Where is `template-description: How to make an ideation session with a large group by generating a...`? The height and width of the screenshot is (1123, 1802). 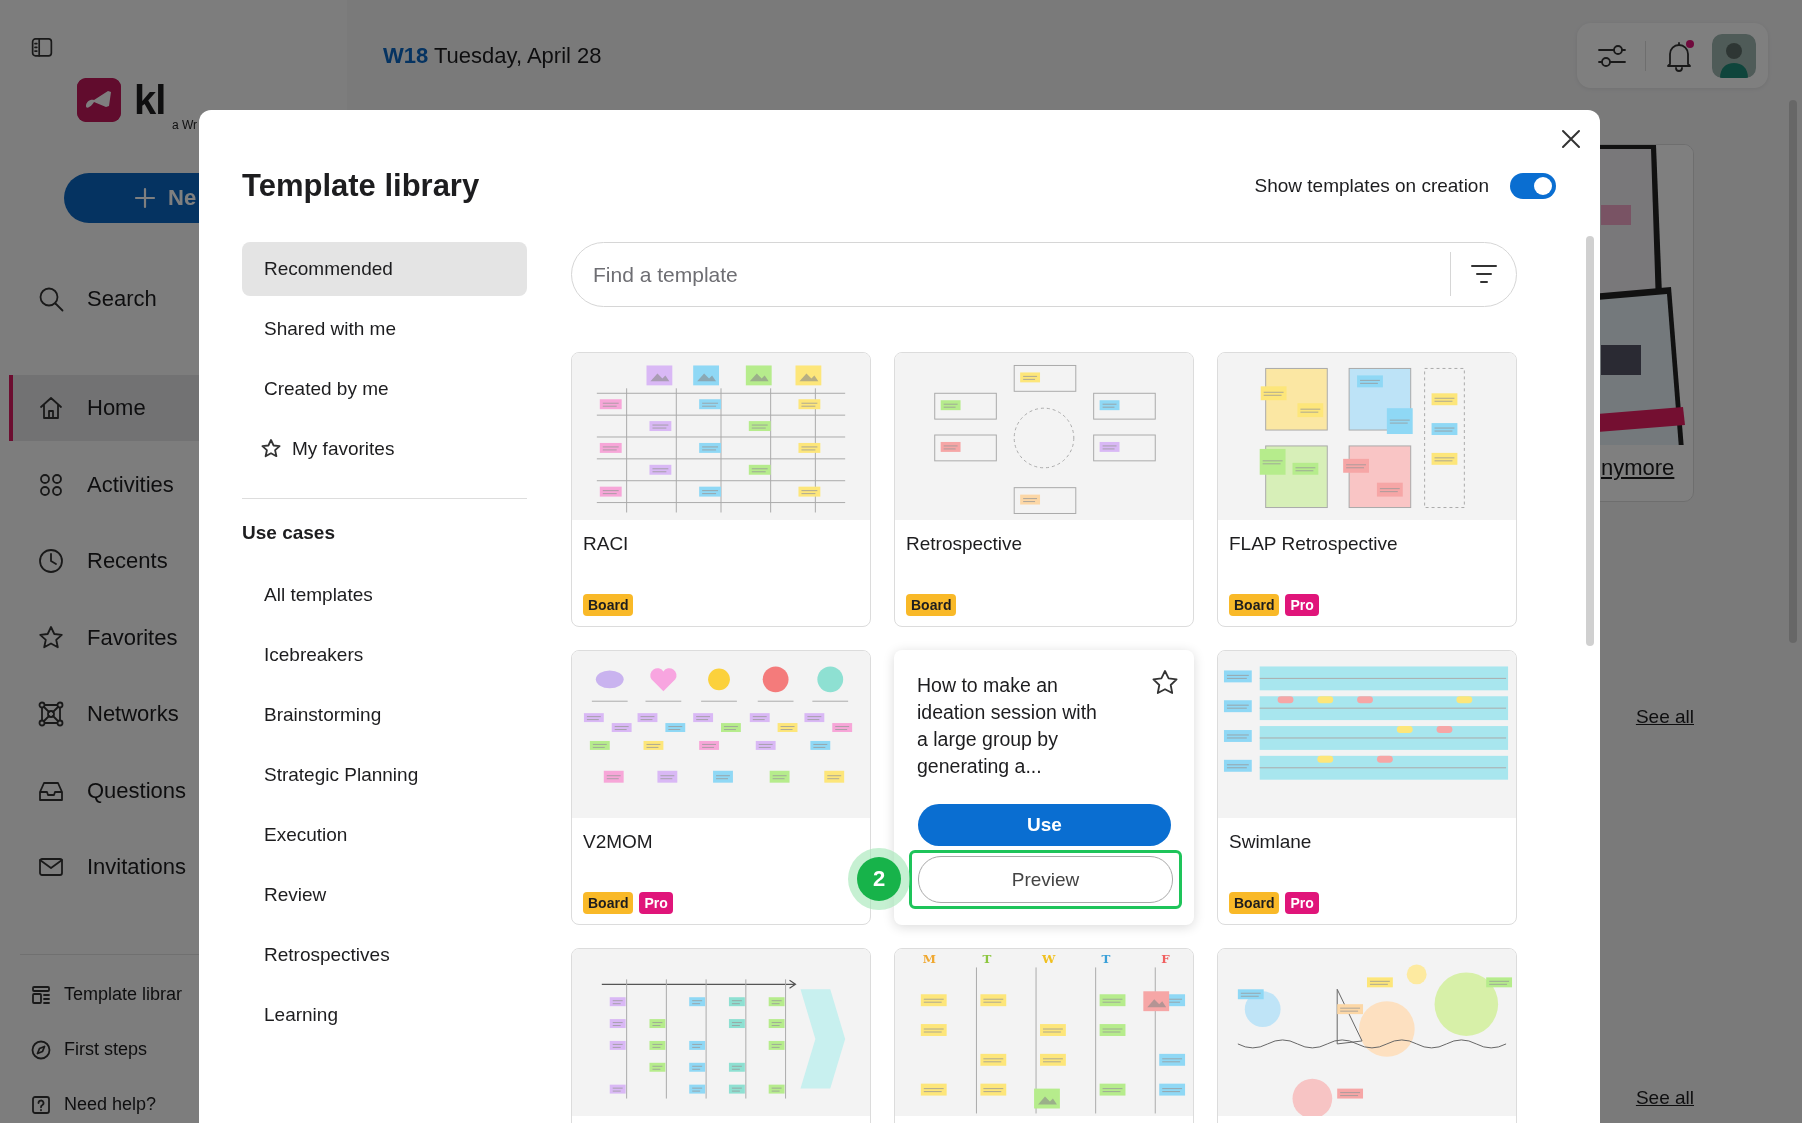
template-description: How to make an ideation session with a large group by generating a... is located at coordinates (1007, 726).